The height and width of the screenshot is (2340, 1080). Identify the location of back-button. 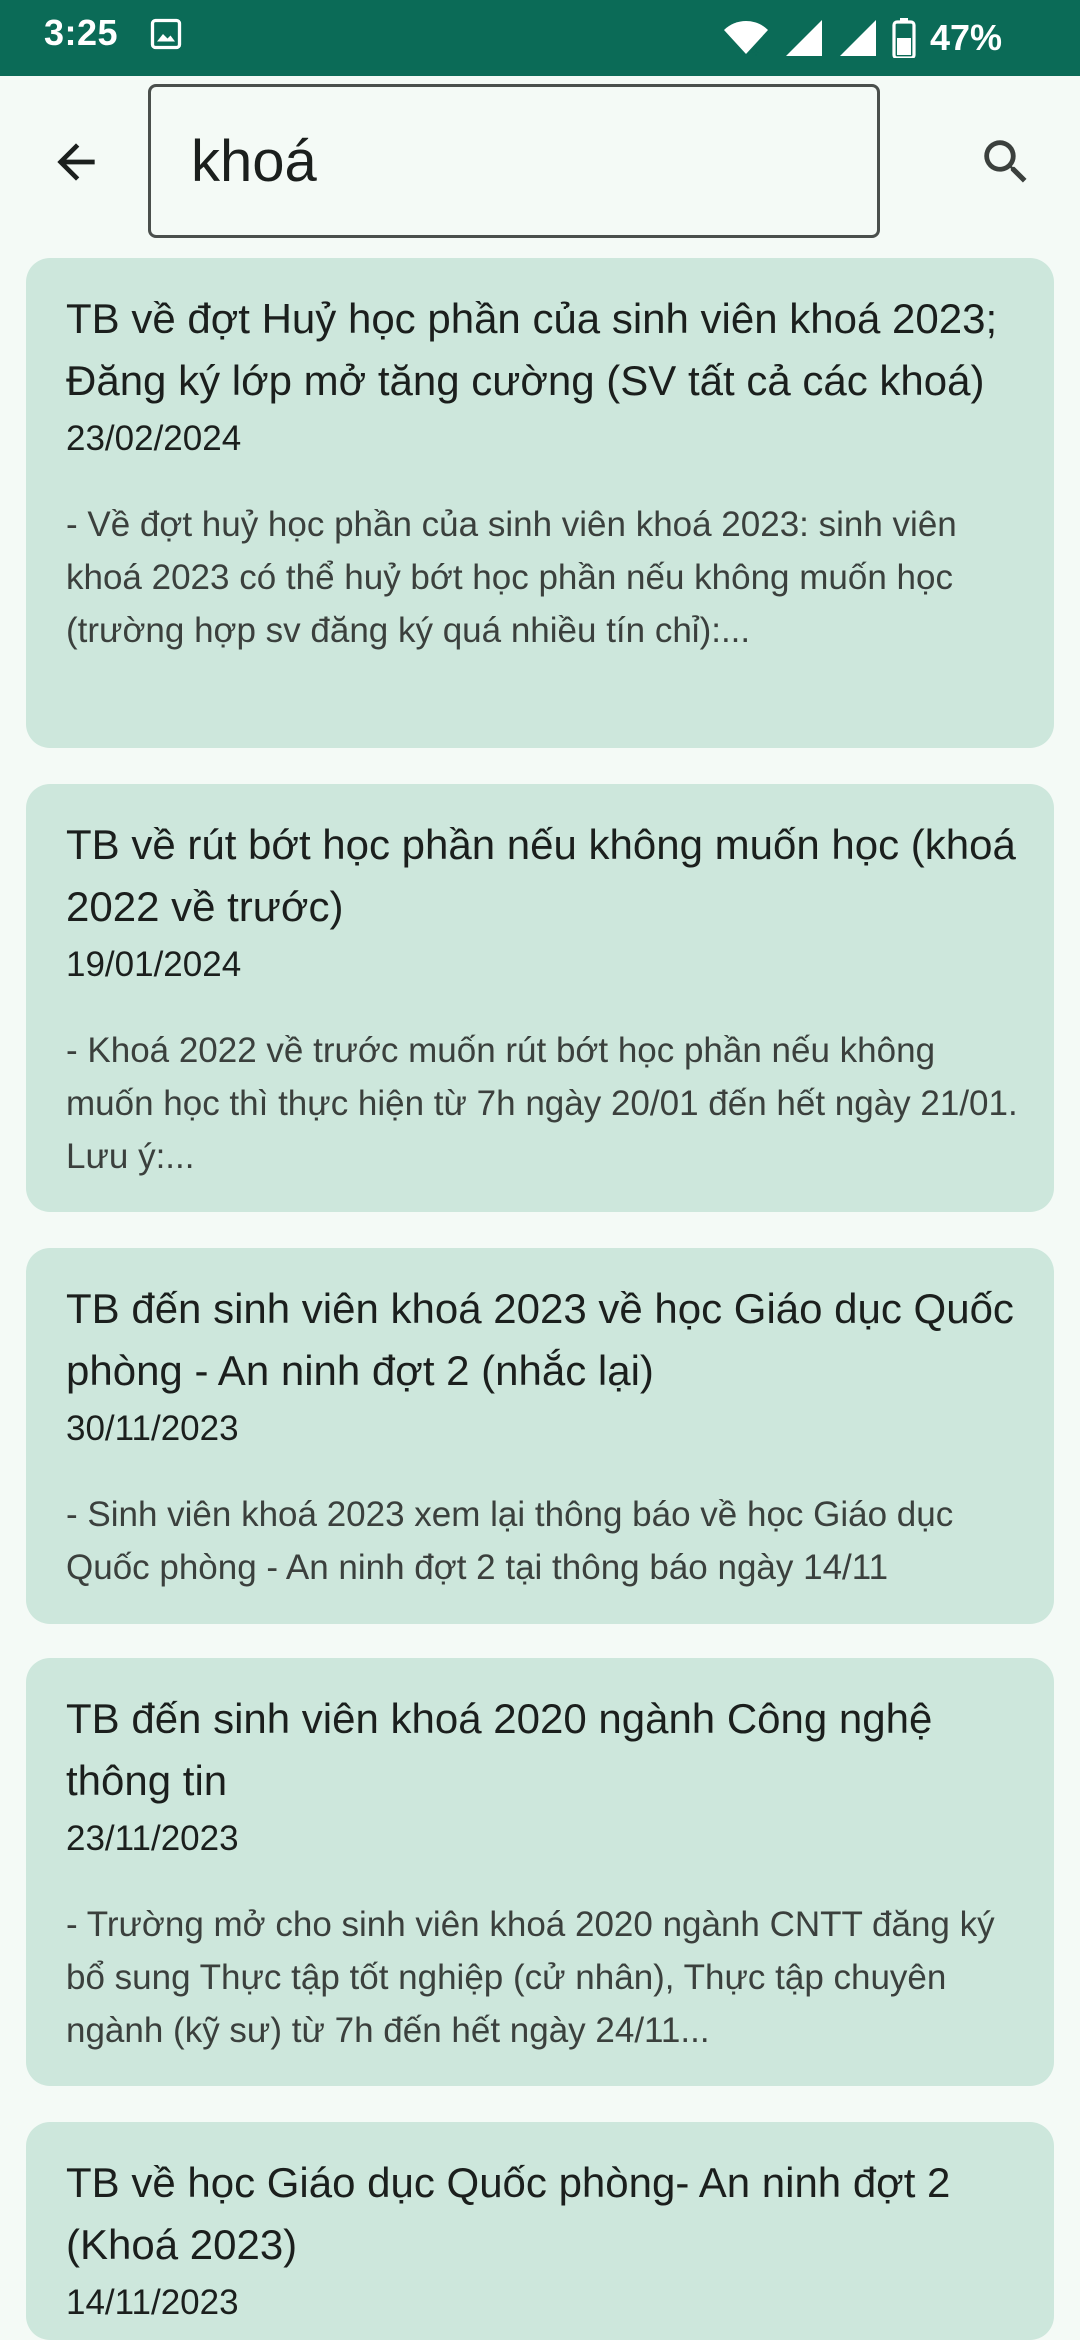
(76, 162).